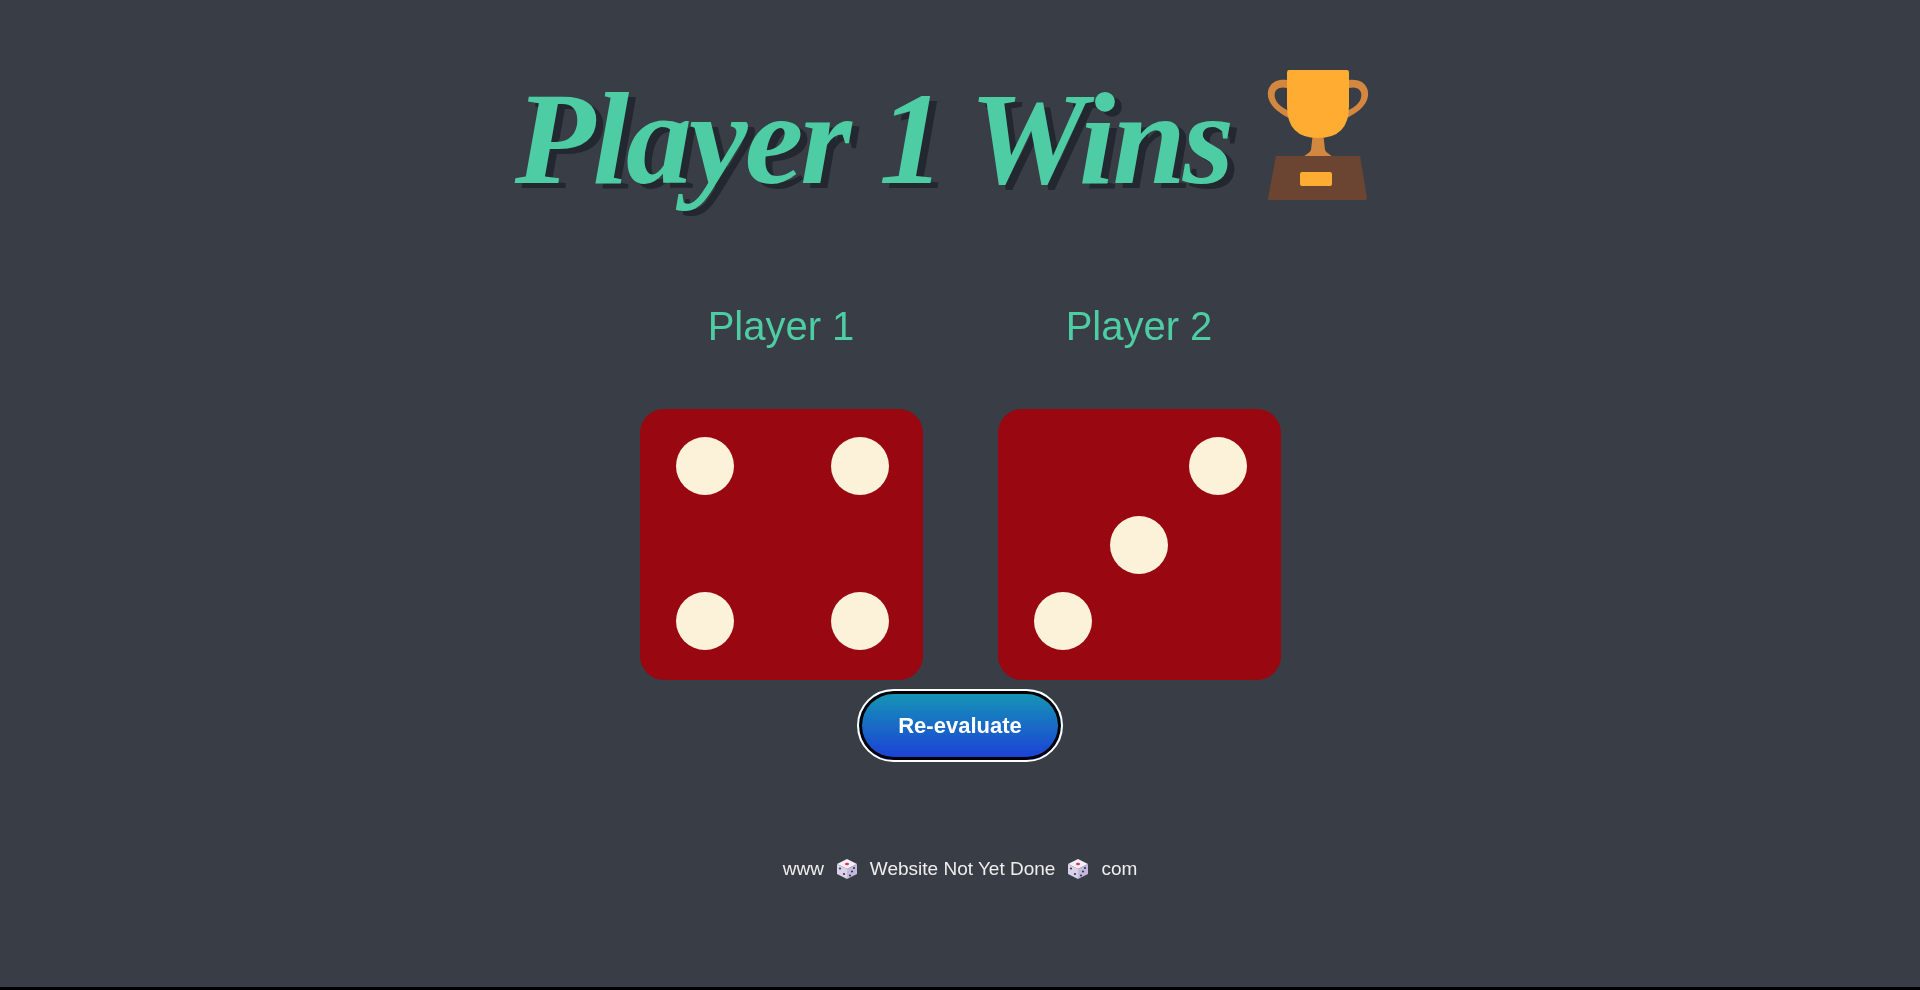 This screenshot has width=1920, height=990. I want to click on player-name: Player 2, so click(1139, 327).